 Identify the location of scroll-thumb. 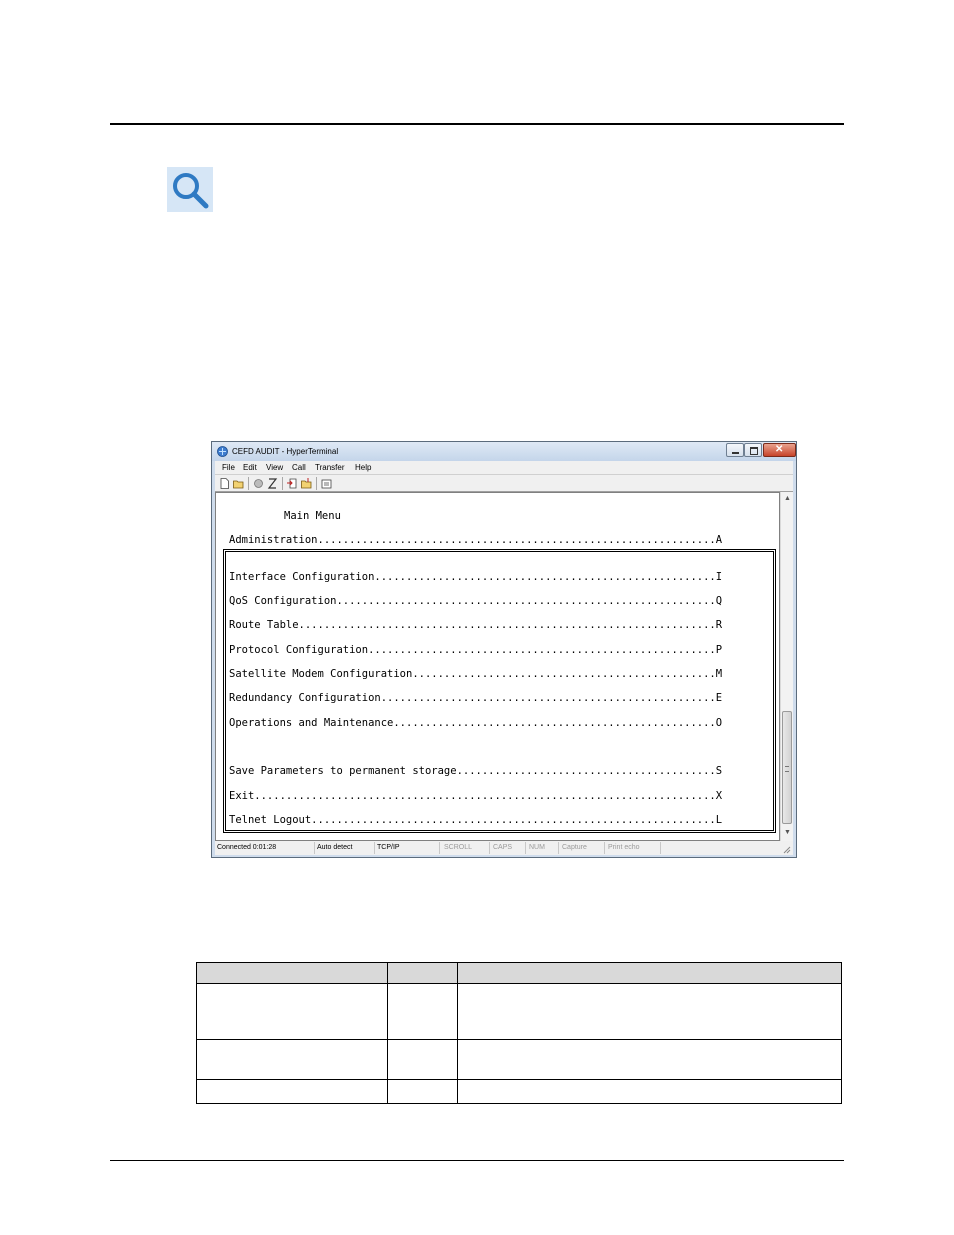
(787, 767).